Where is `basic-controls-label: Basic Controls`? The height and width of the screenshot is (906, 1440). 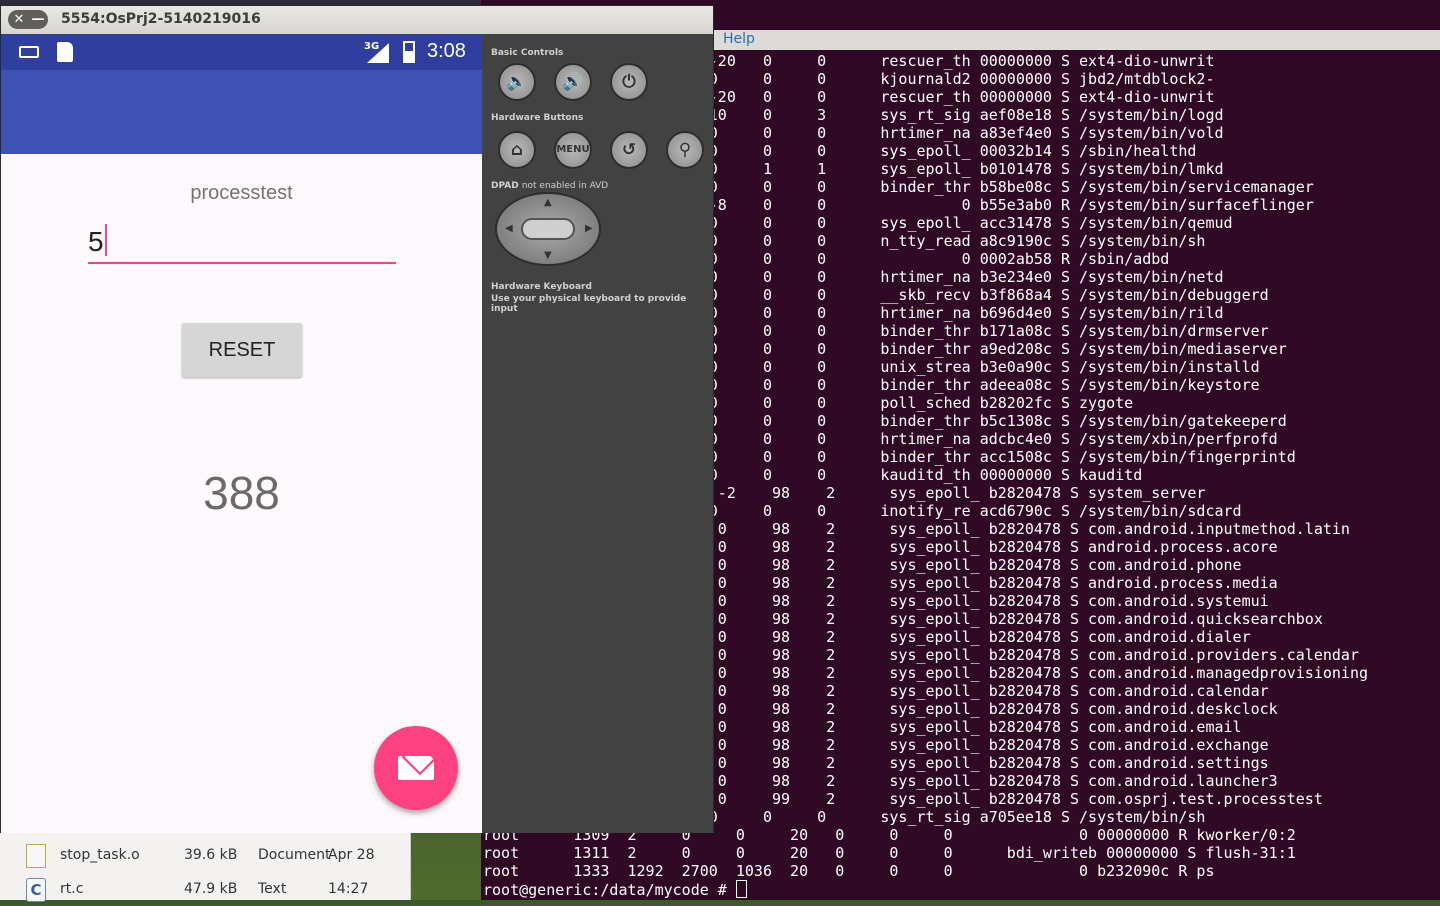
basic-controls-label: Basic Controls is located at coordinates (527, 53).